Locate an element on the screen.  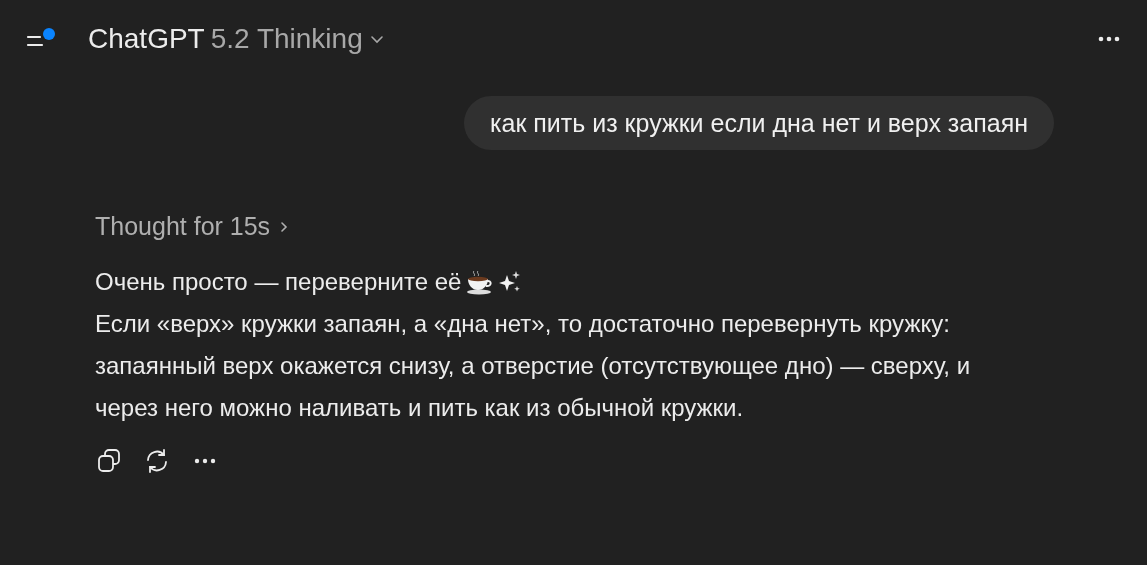
thought-toggle: Thought for 15s is located at coordinates (193, 226).